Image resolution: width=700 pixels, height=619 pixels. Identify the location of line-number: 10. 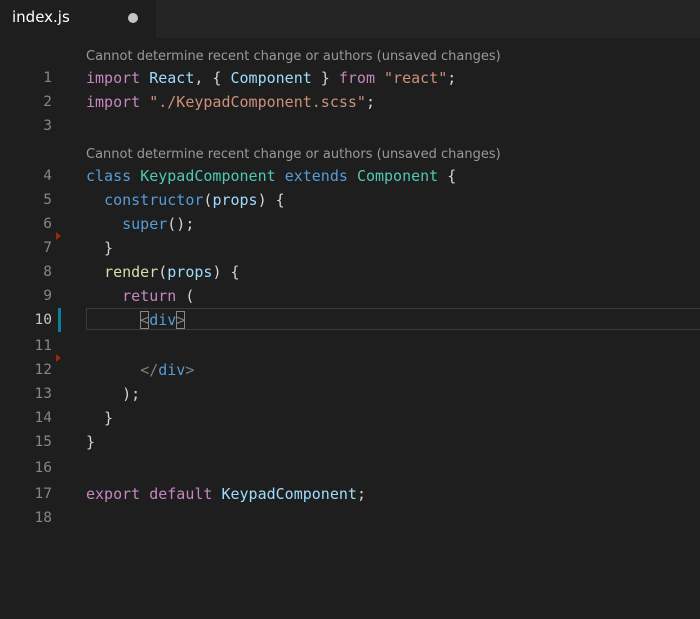
(43, 320).